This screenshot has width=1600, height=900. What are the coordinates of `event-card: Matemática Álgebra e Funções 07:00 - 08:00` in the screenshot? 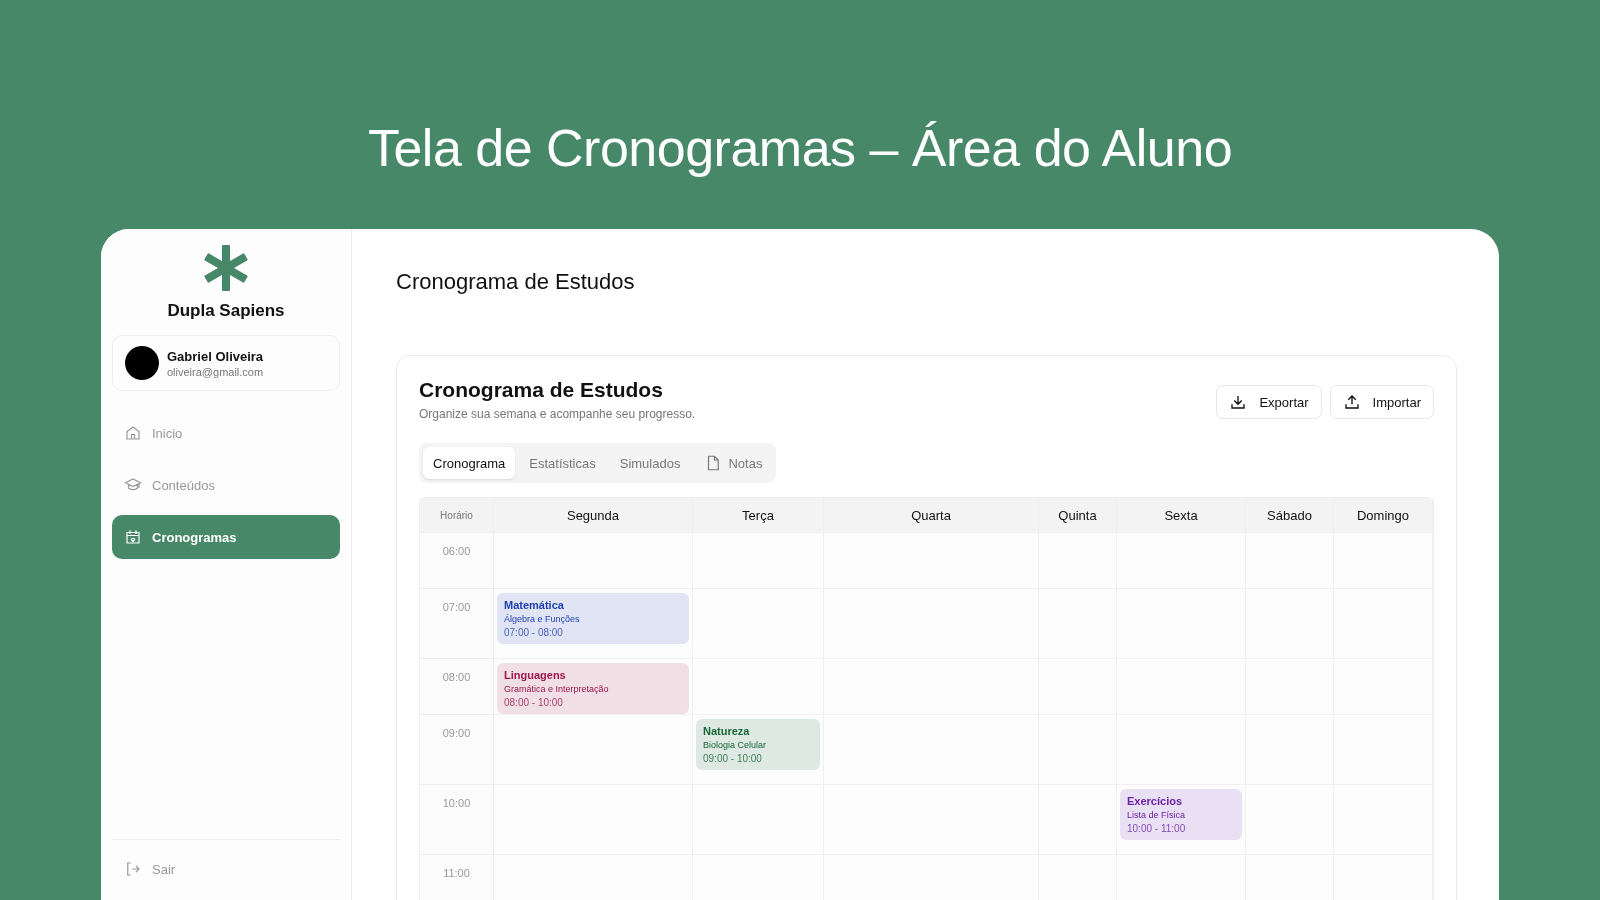 It's located at (593, 618).